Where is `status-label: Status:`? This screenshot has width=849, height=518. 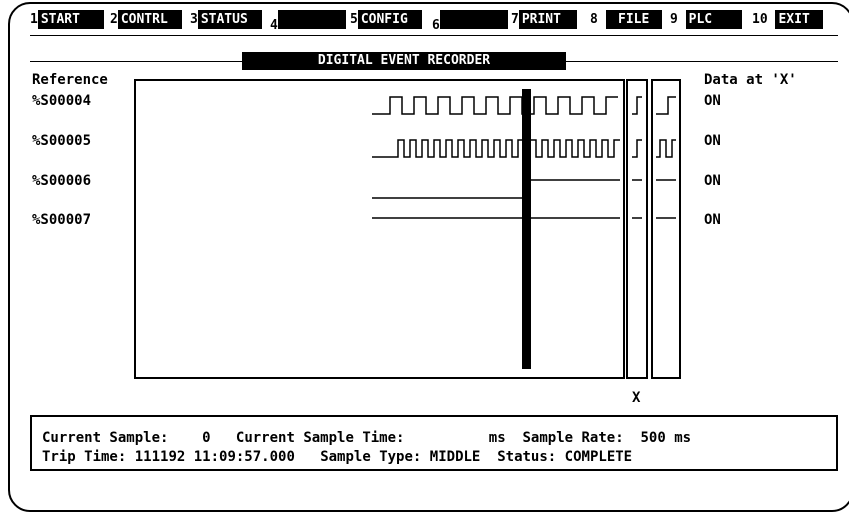 status-label: Status: is located at coordinates (527, 457).